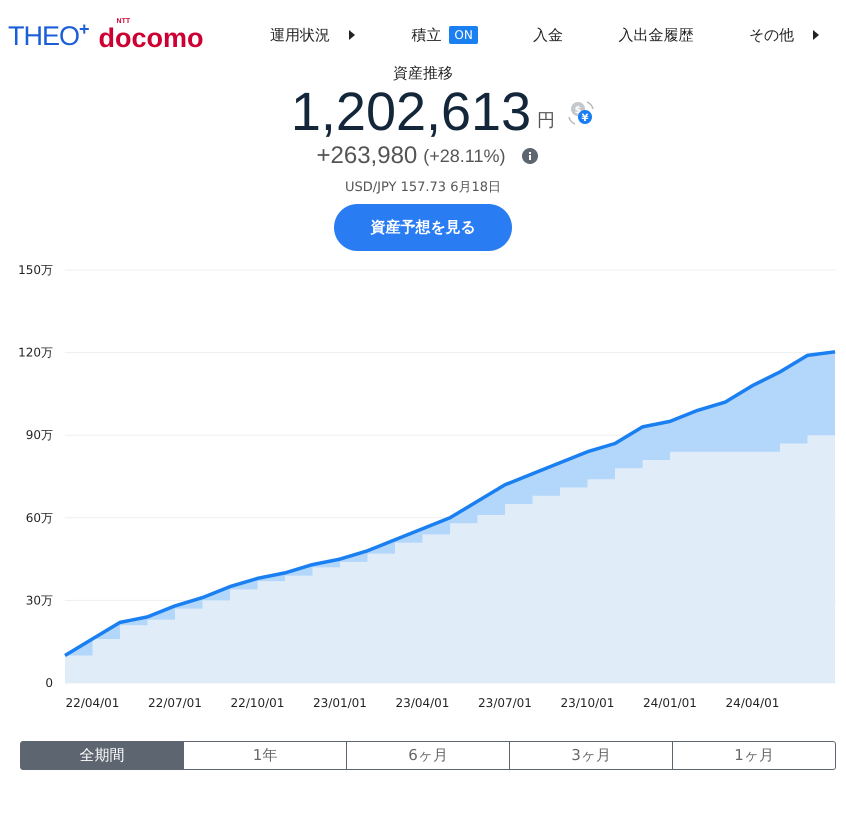 The image size is (846, 823). What do you see at coordinates (546, 120) in the screenshot?
I see `currency-unit: 円` at bounding box center [546, 120].